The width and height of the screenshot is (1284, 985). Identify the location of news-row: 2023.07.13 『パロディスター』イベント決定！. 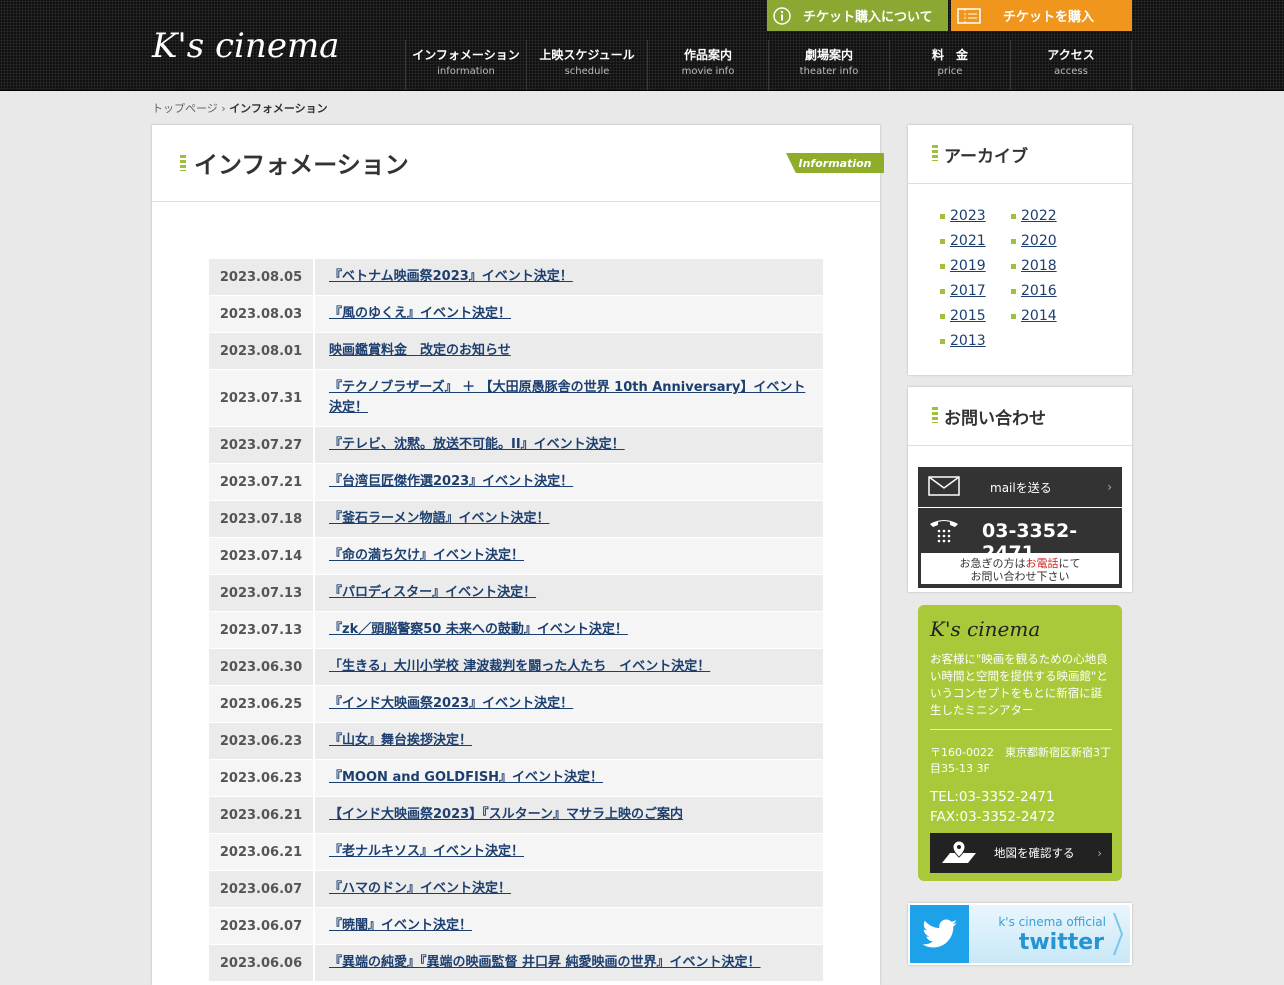
(516, 593).